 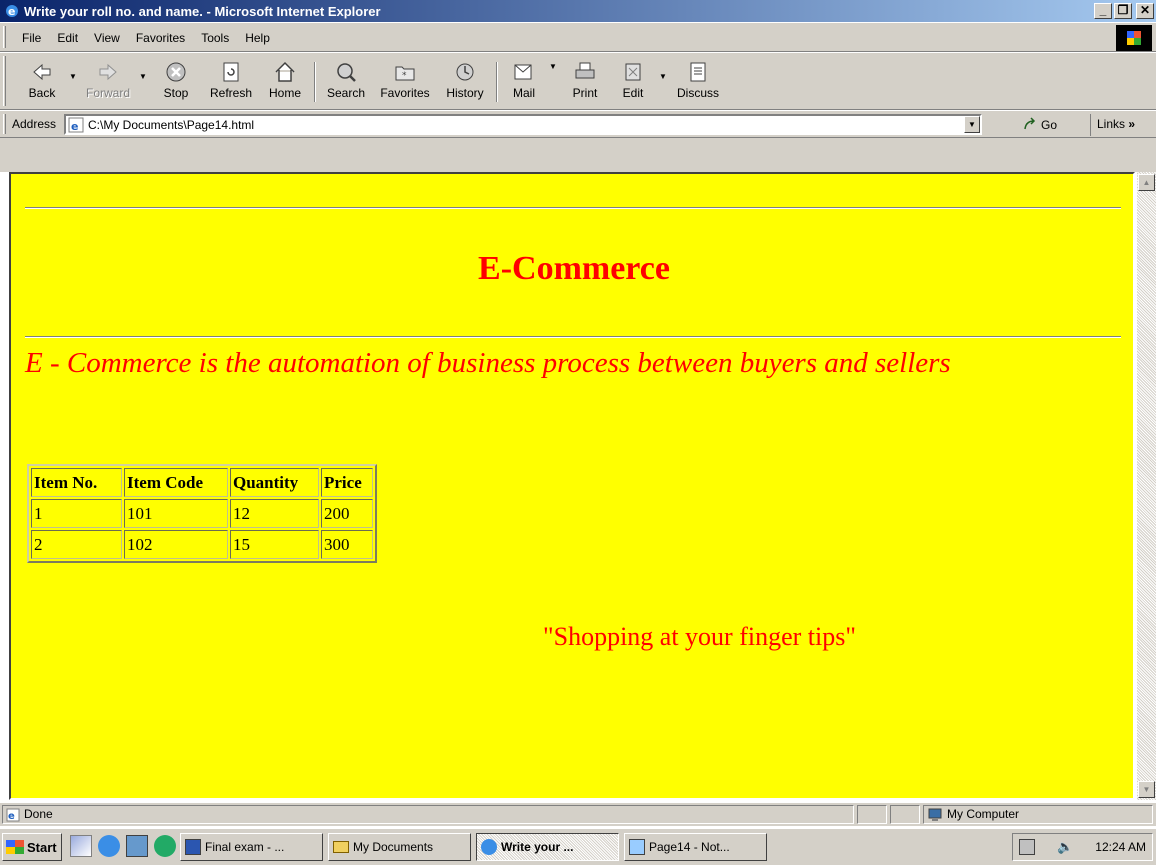 I want to click on status-text: e Done, so click(x=428, y=814).